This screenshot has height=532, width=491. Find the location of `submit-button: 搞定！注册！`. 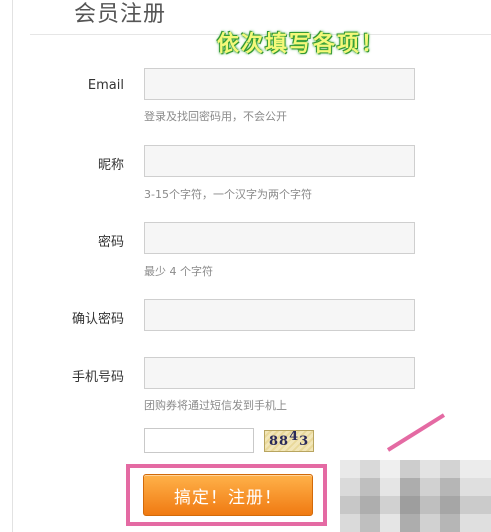

submit-button: 搞定！注册！ is located at coordinates (228, 495).